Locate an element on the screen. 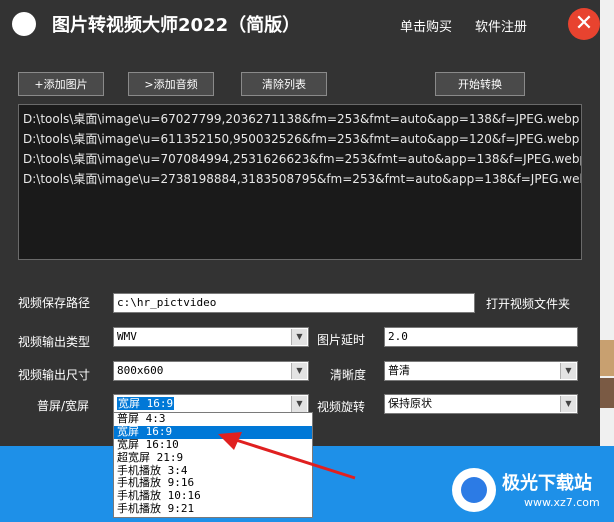 The image size is (614, 522). watermark: 极光下载站 www.xz7.com is located at coordinates (530, 491).